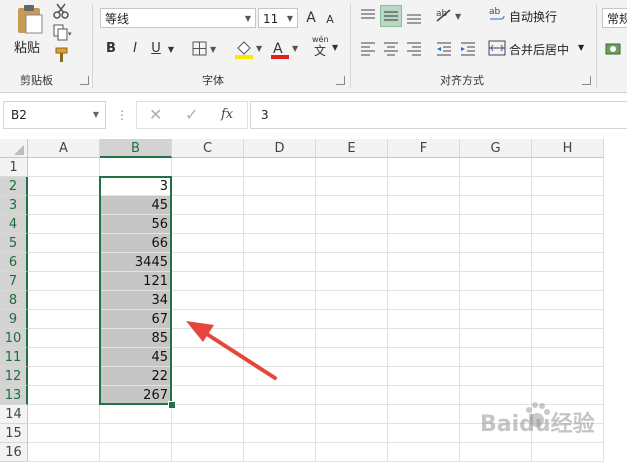 The height and width of the screenshot is (462, 627). Describe the element at coordinates (568, 300) in the screenshot. I see `cell-h8` at that location.